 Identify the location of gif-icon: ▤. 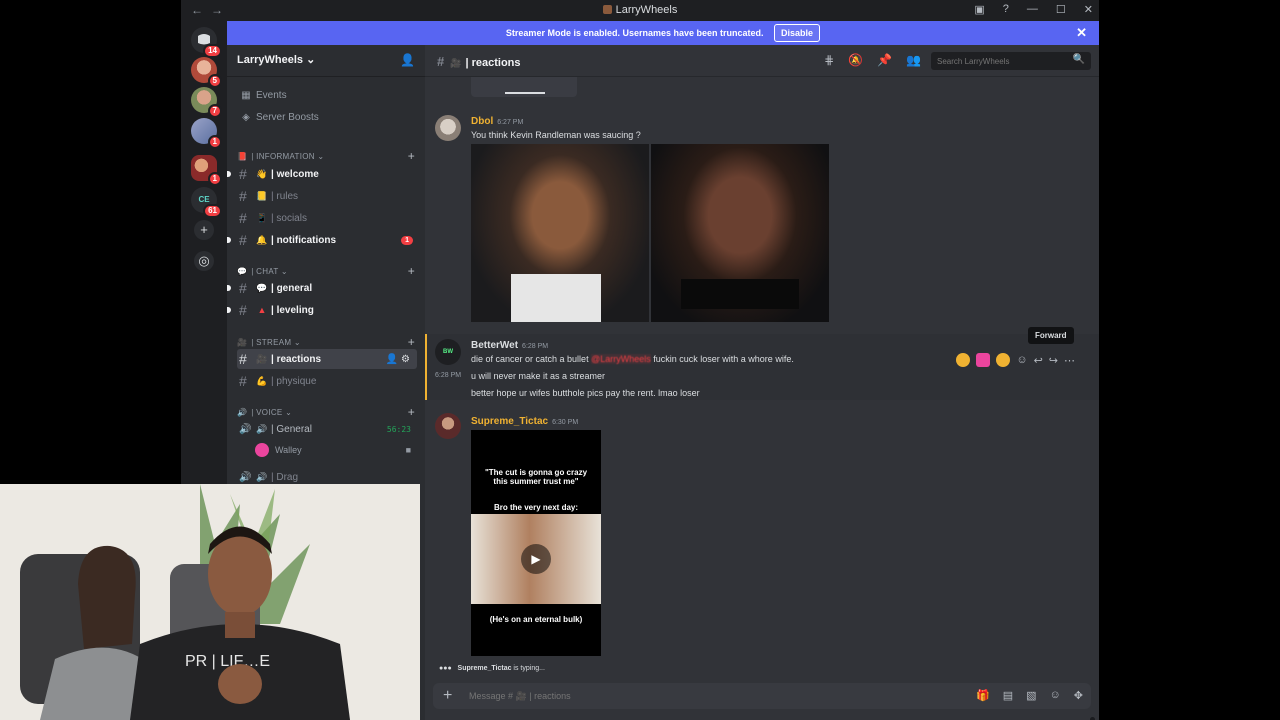
(1008, 695).